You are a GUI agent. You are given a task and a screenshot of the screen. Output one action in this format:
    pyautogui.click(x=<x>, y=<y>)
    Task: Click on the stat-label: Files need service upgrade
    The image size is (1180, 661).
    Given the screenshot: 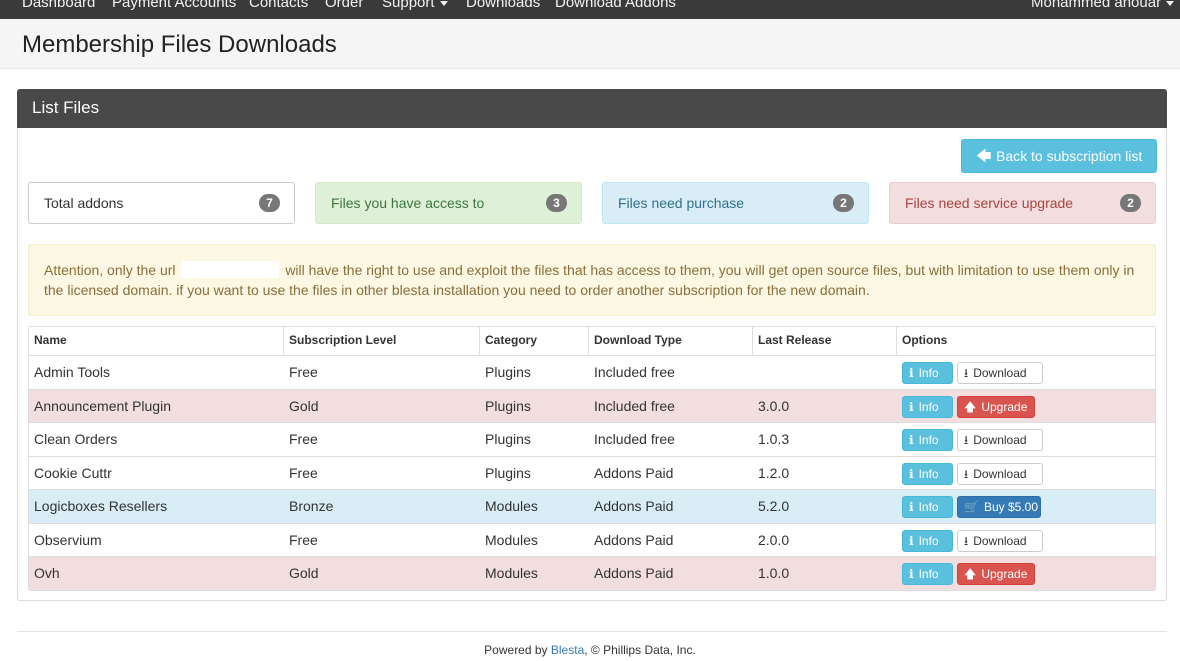 What is the action you would take?
    pyautogui.click(x=989, y=203)
    